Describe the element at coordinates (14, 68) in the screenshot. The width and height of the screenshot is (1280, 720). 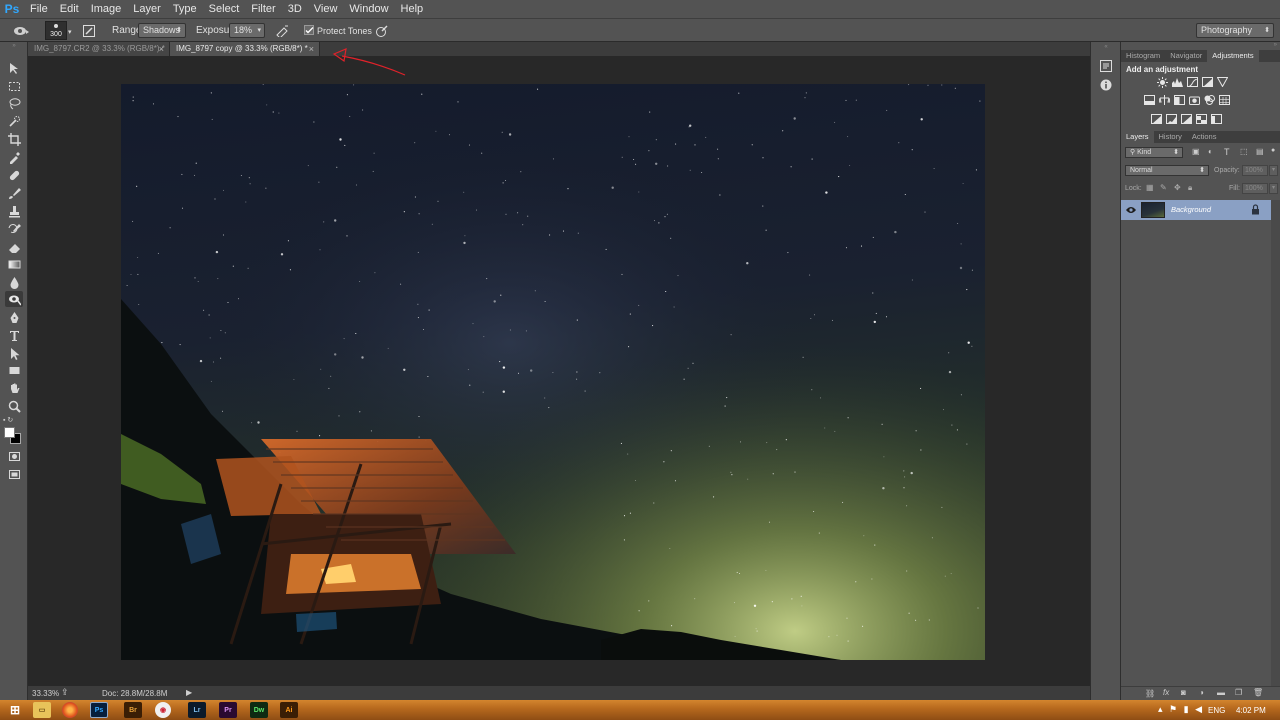
I see `move-tool-icon` at that location.